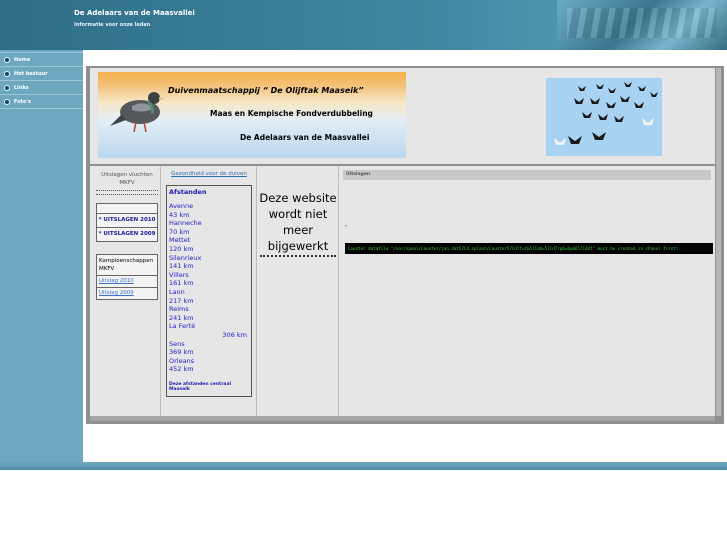  I want to click on not-updated-notice: Deze website wordt niet meer bijgewerkt, so click(298, 222).